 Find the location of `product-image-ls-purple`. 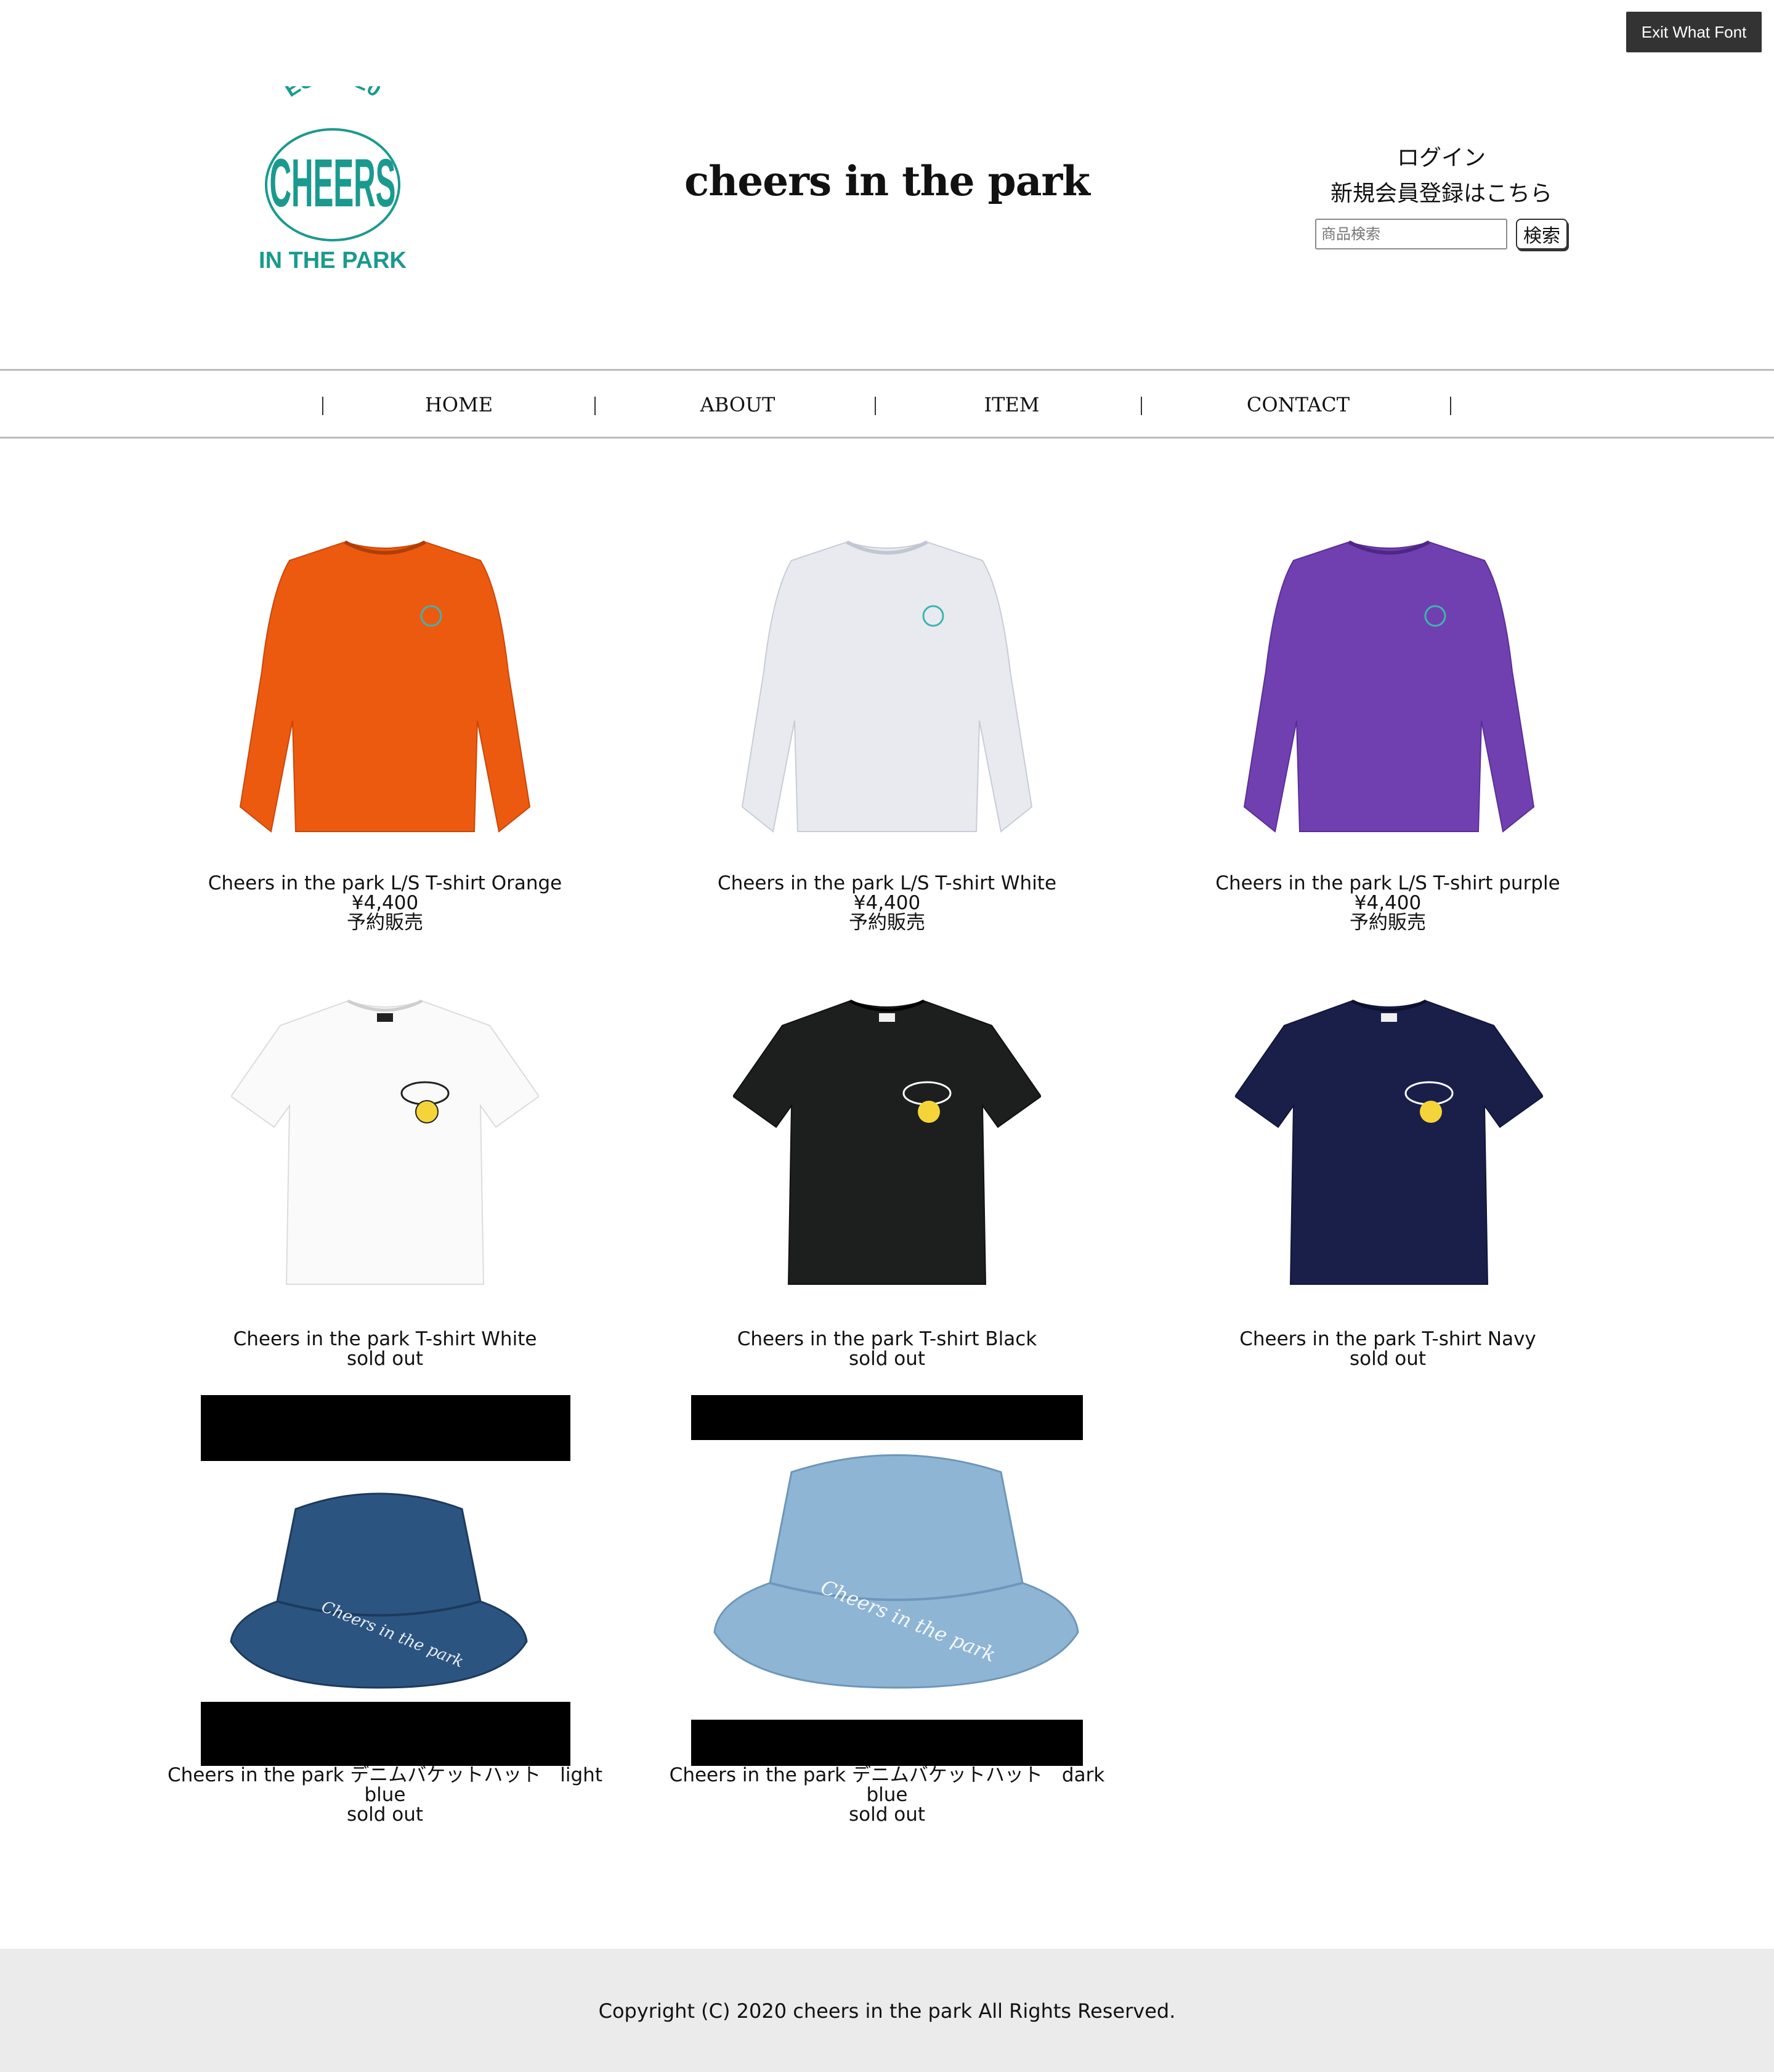

product-image-ls-purple is located at coordinates (1389, 687).